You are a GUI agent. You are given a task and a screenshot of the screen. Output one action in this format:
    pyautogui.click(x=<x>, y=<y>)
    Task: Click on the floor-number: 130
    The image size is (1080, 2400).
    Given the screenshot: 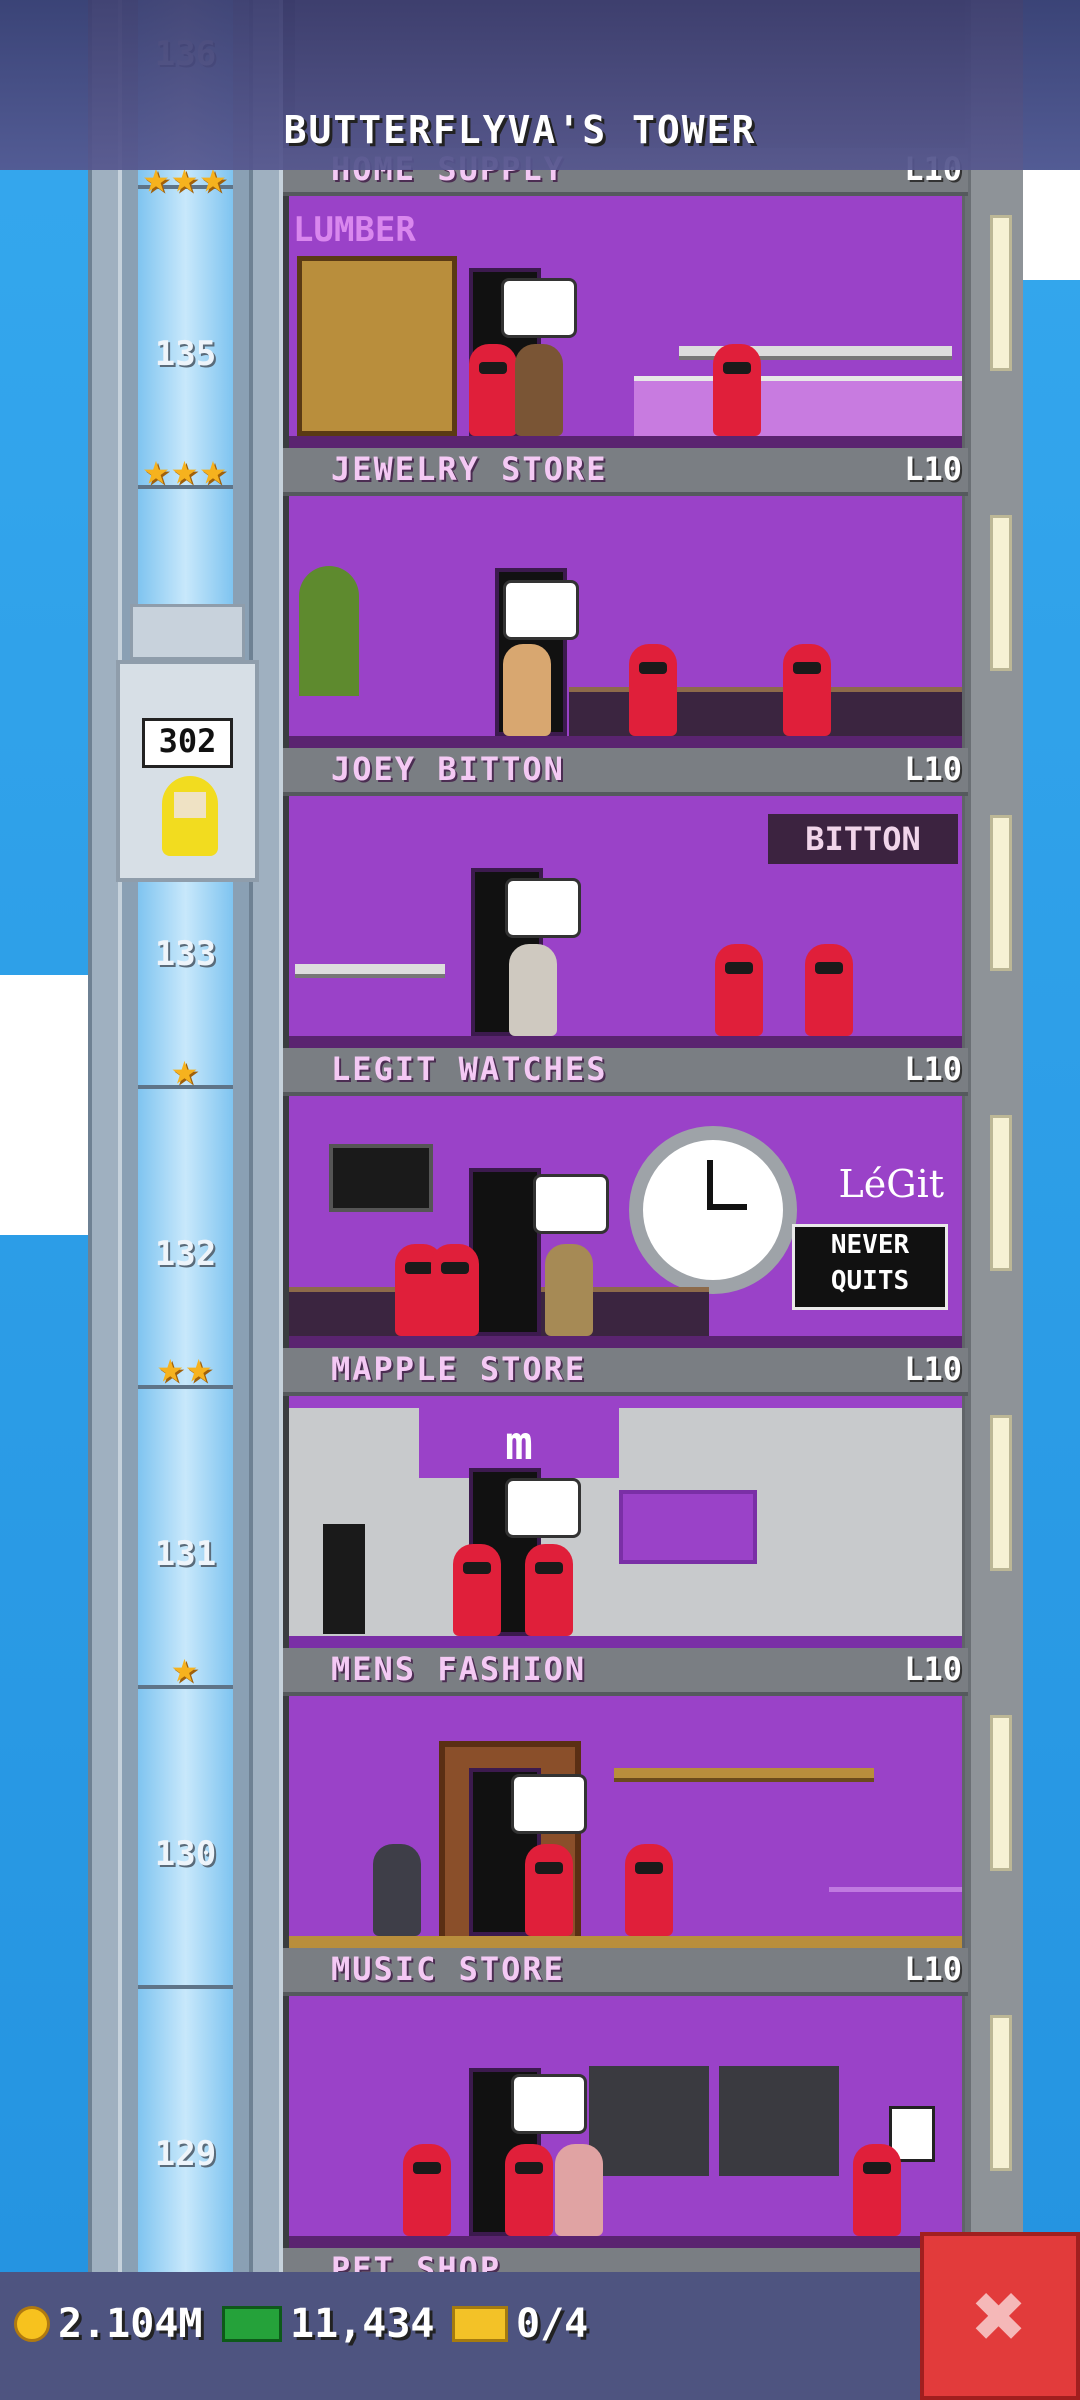 What is the action you would take?
    pyautogui.click(x=185, y=1854)
    